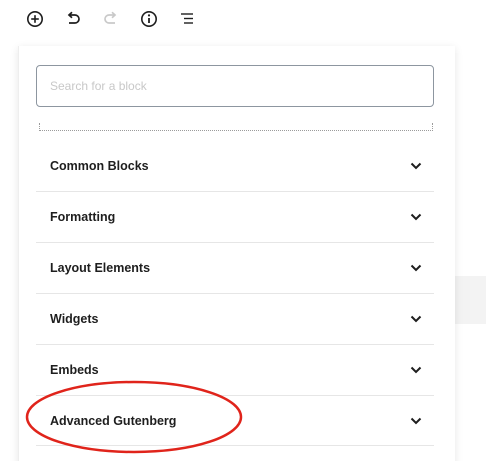 This screenshot has width=486, height=461. Describe the element at coordinates (83, 217) in the screenshot. I see `category-label: Formatting` at that location.